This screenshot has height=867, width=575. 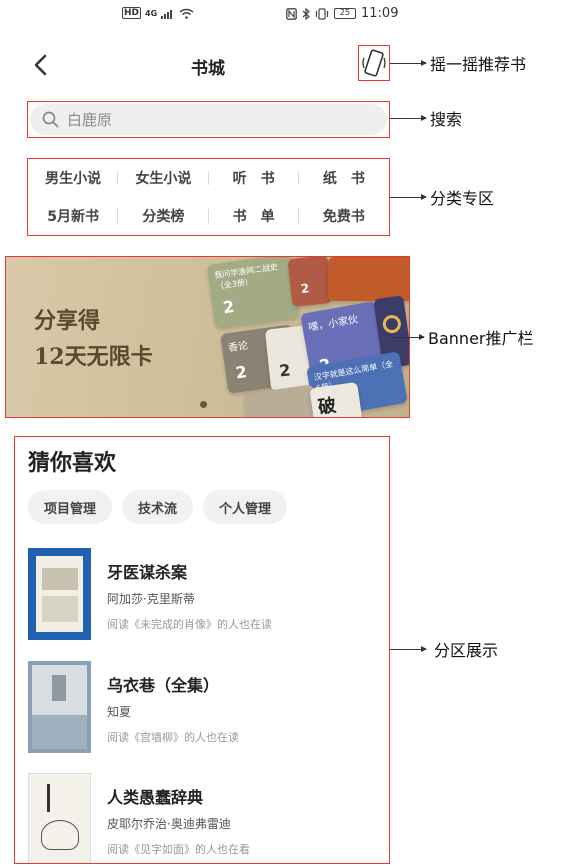 What do you see at coordinates (291, 13) in the screenshot?
I see `nfc-icon` at bounding box center [291, 13].